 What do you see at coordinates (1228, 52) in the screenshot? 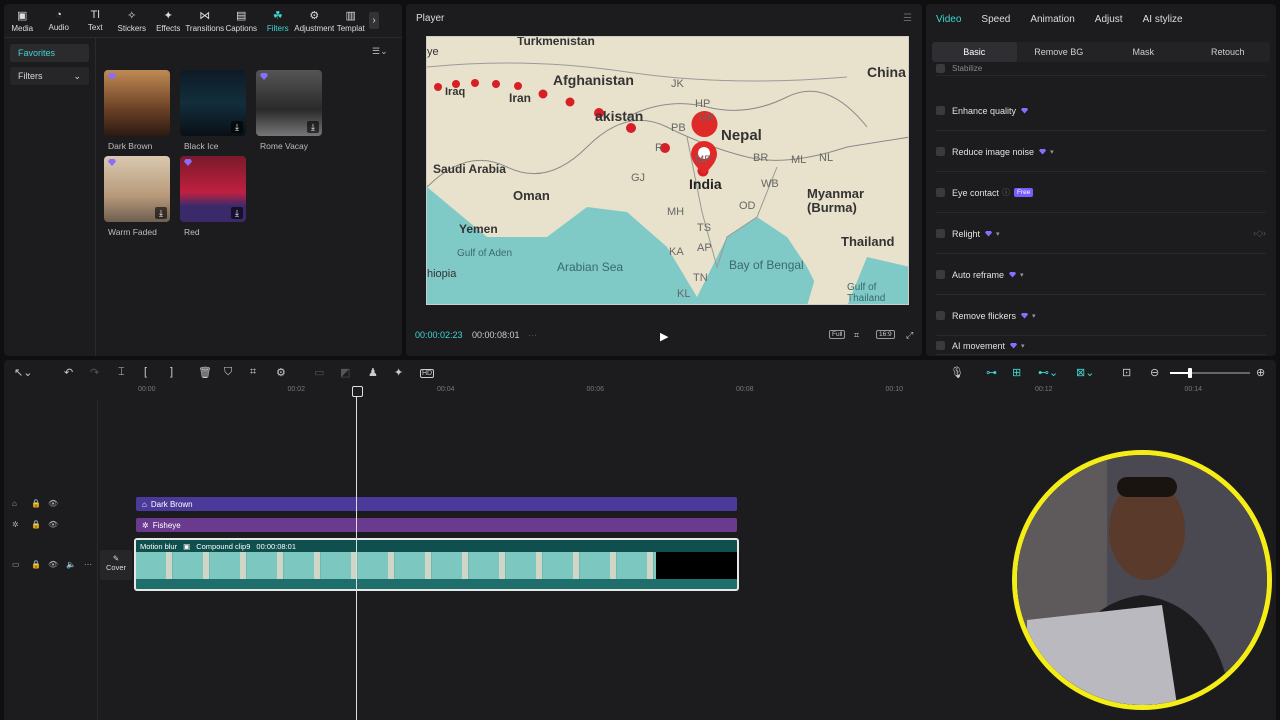
I see `subtab-retouch: Retouch` at bounding box center [1228, 52].